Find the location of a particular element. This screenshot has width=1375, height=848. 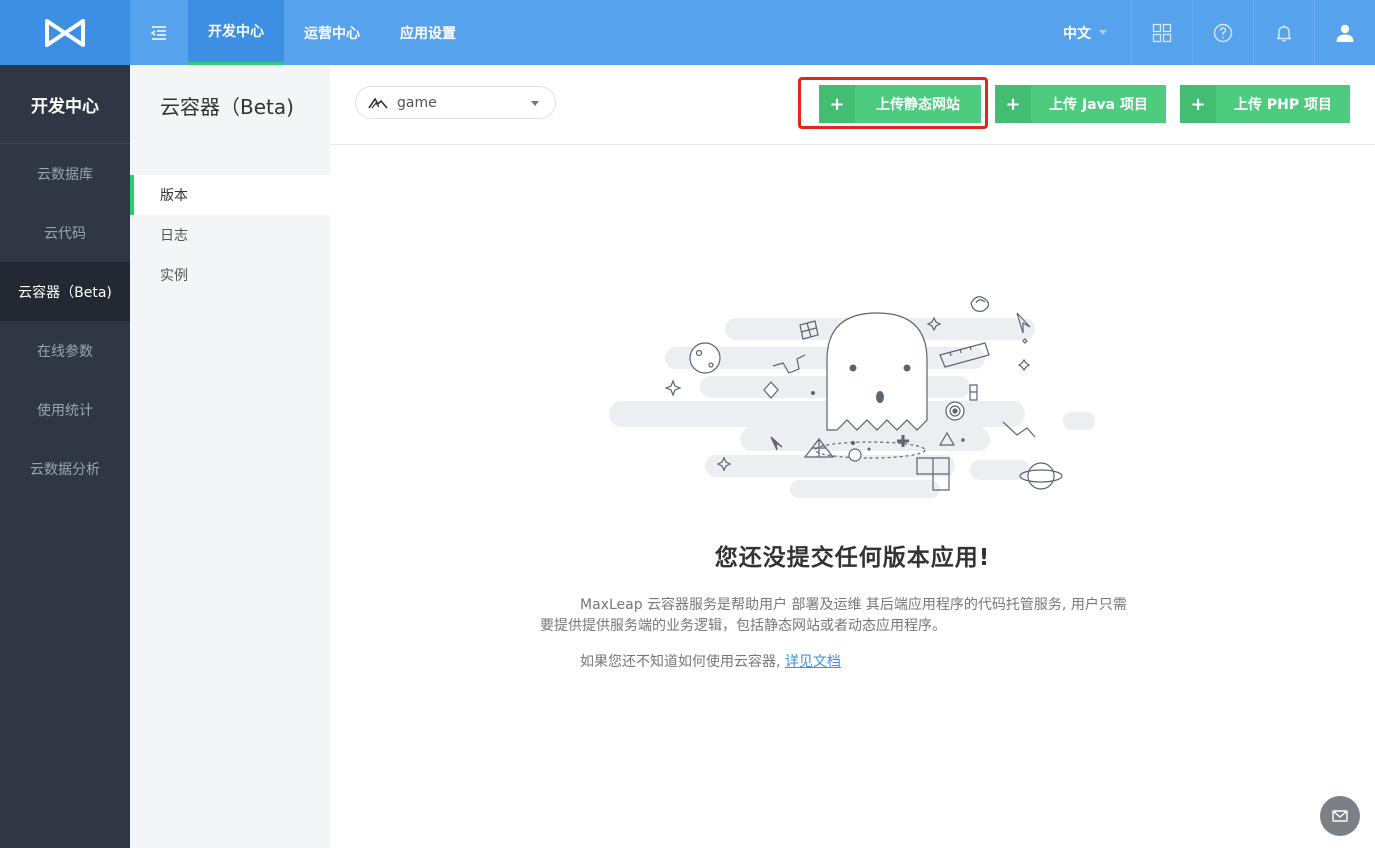

language-selector: 中文 is located at coordinates (1085, 32).